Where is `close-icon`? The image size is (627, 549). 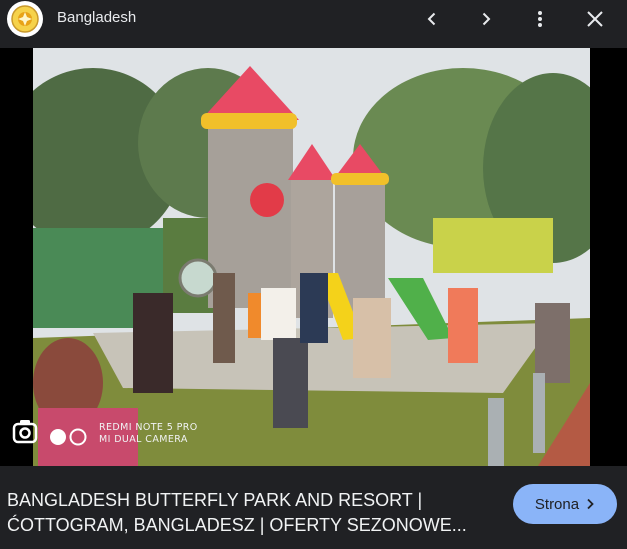 close-icon is located at coordinates (595, 19).